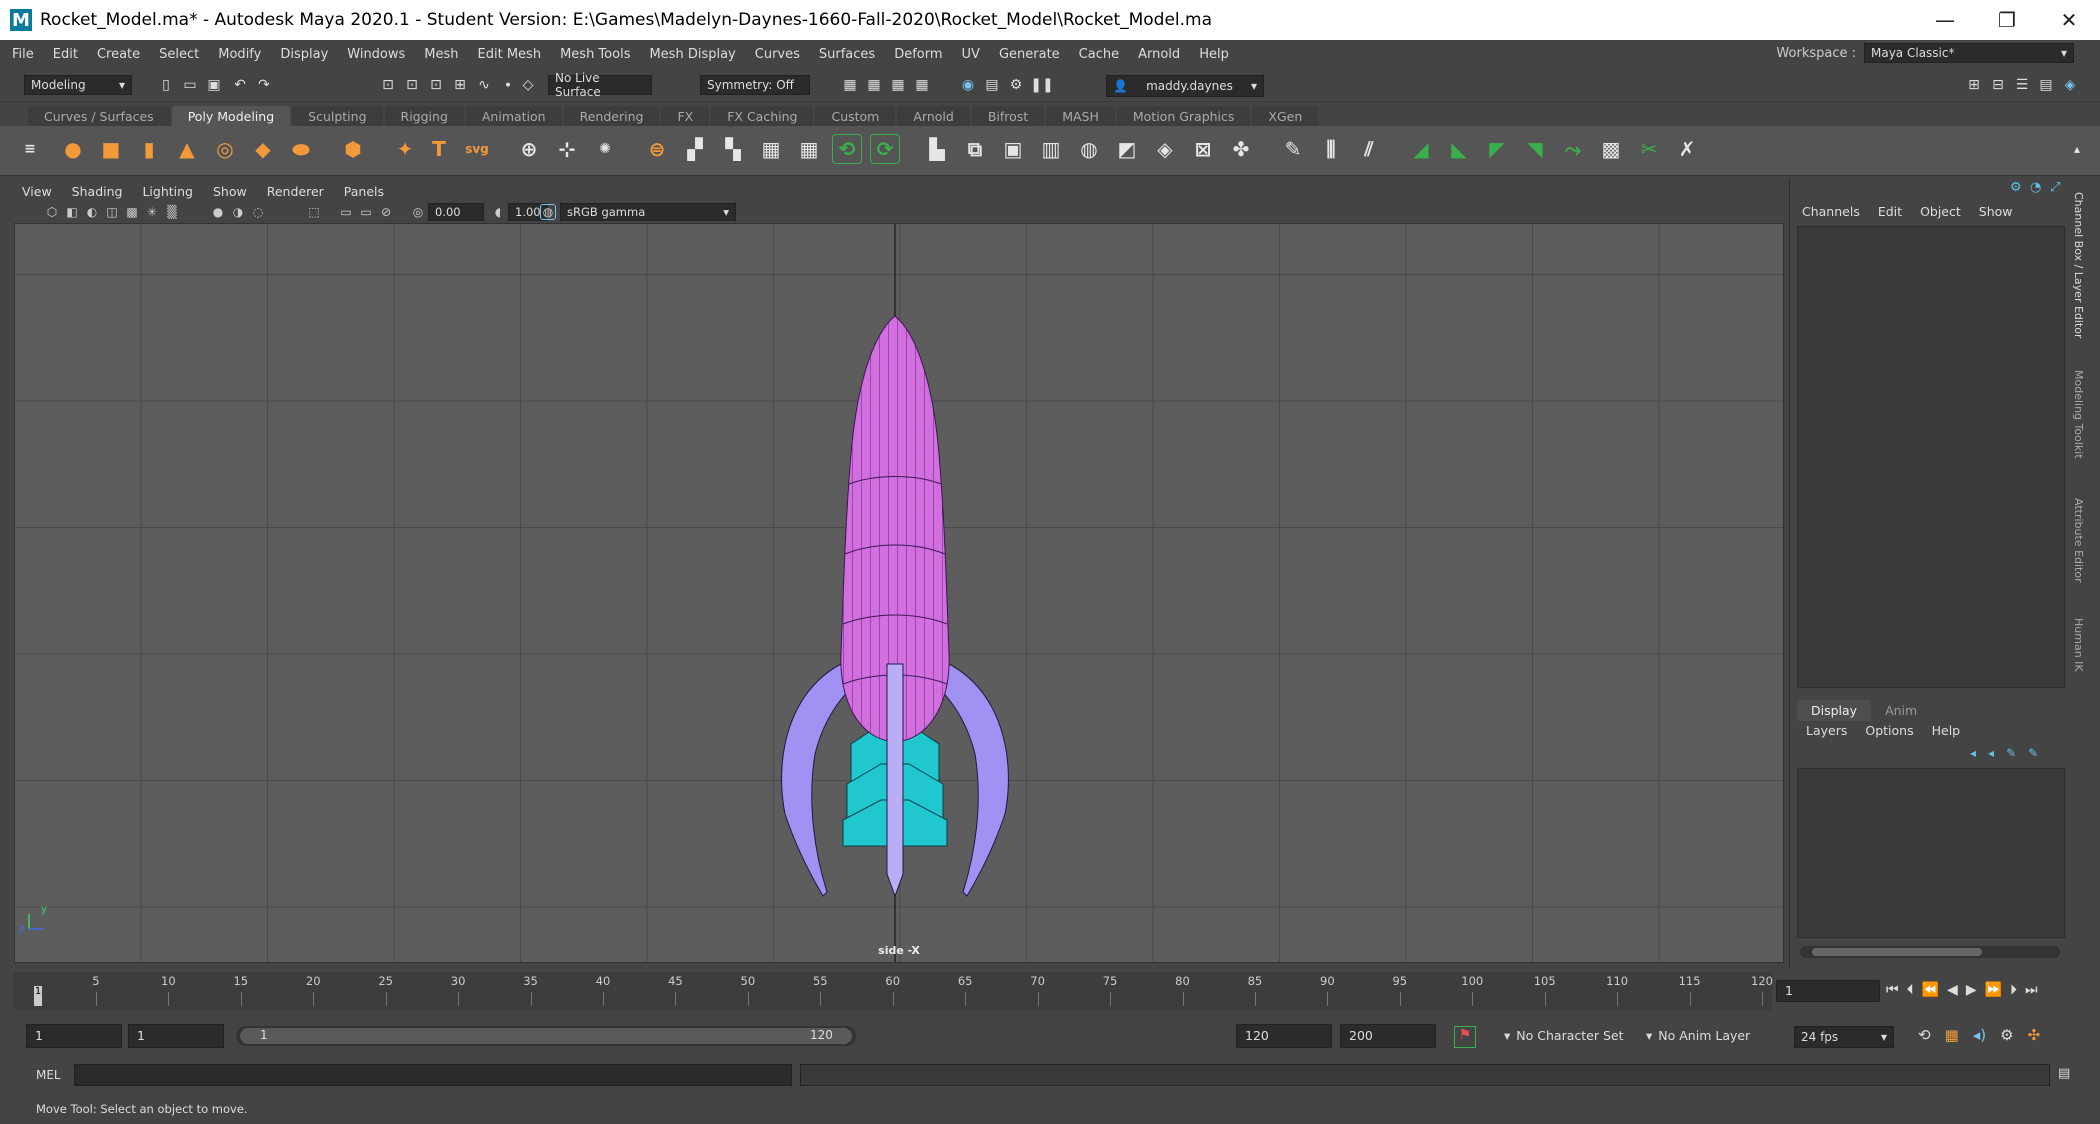 This screenshot has height=1124, width=2100. What do you see at coordinates (1940, 211) in the screenshot?
I see `object-menu: Object` at bounding box center [1940, 211].